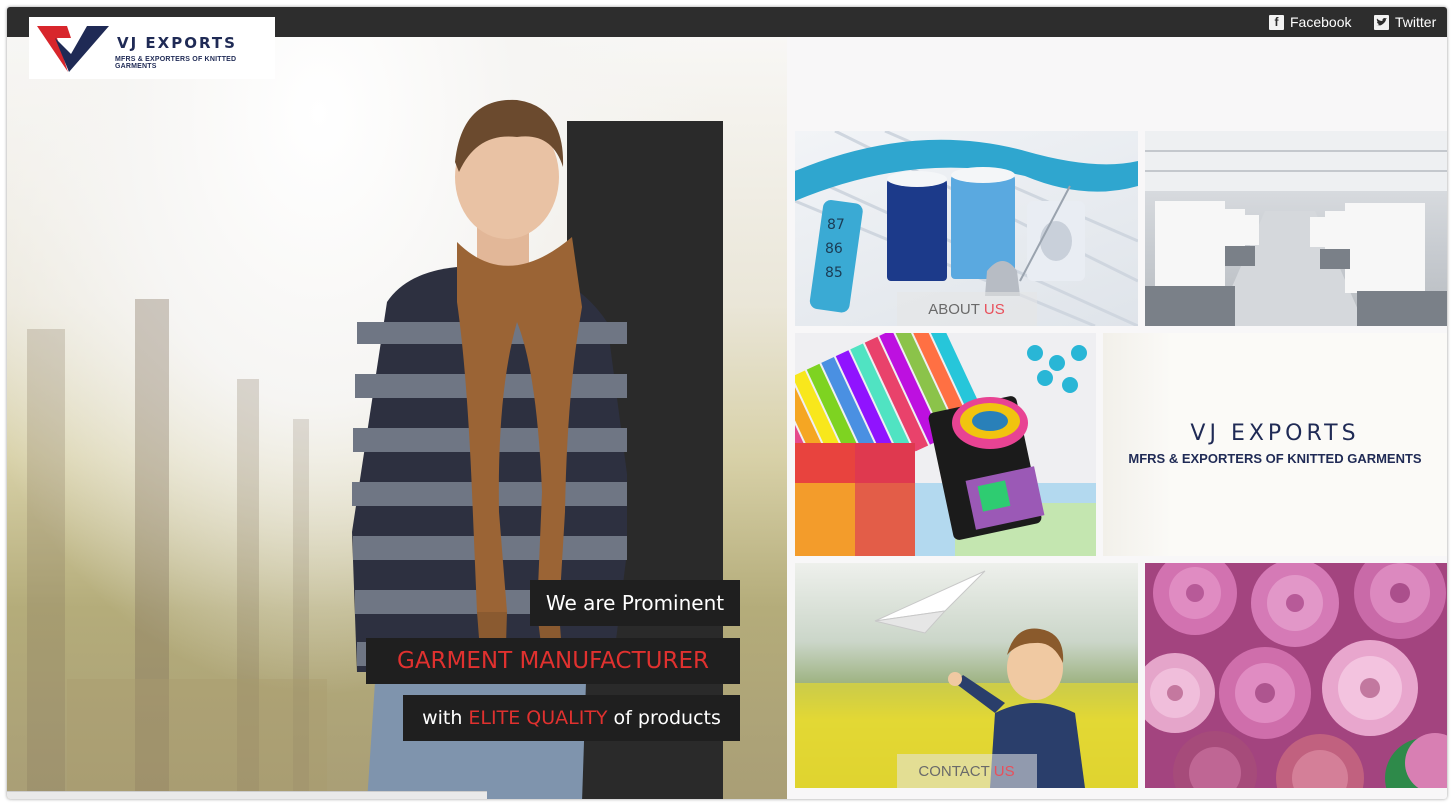  I want to click on facebook-icon: f, so click(1276, 22).